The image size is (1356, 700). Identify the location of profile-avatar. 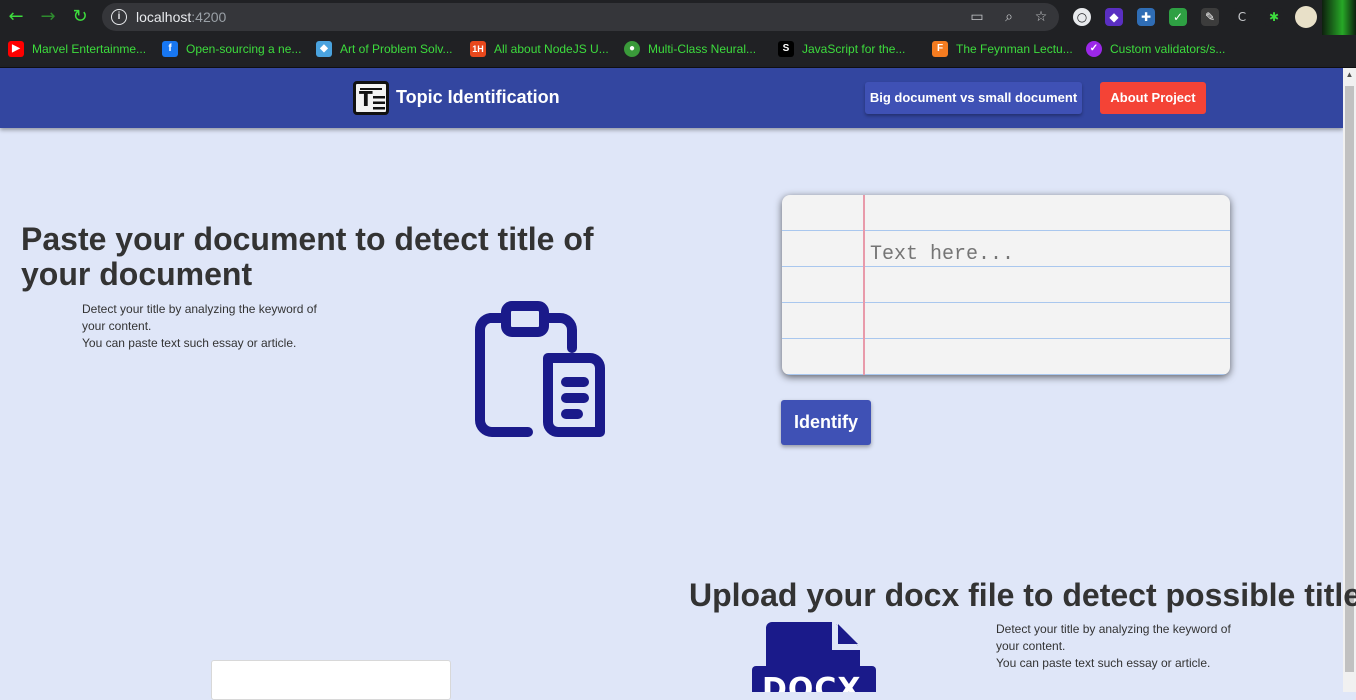
(1306, 17).